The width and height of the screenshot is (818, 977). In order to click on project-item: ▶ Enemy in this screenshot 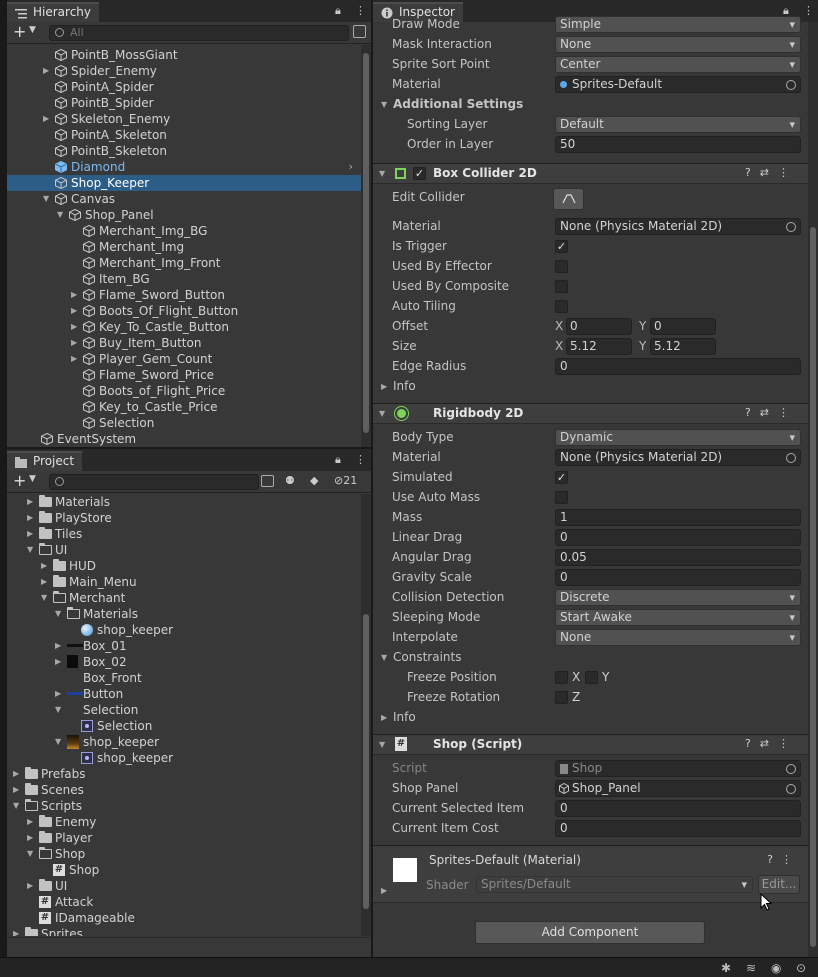, I will do `click(184, 822)`.